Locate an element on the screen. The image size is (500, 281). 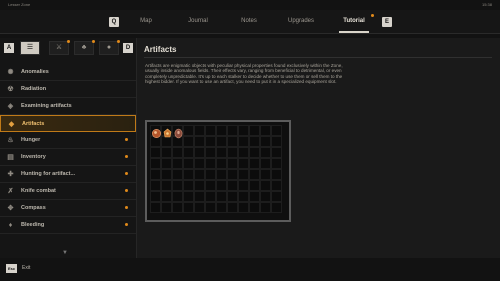
tab-upgrades: Upgrades is located at coordinates (301, 21).